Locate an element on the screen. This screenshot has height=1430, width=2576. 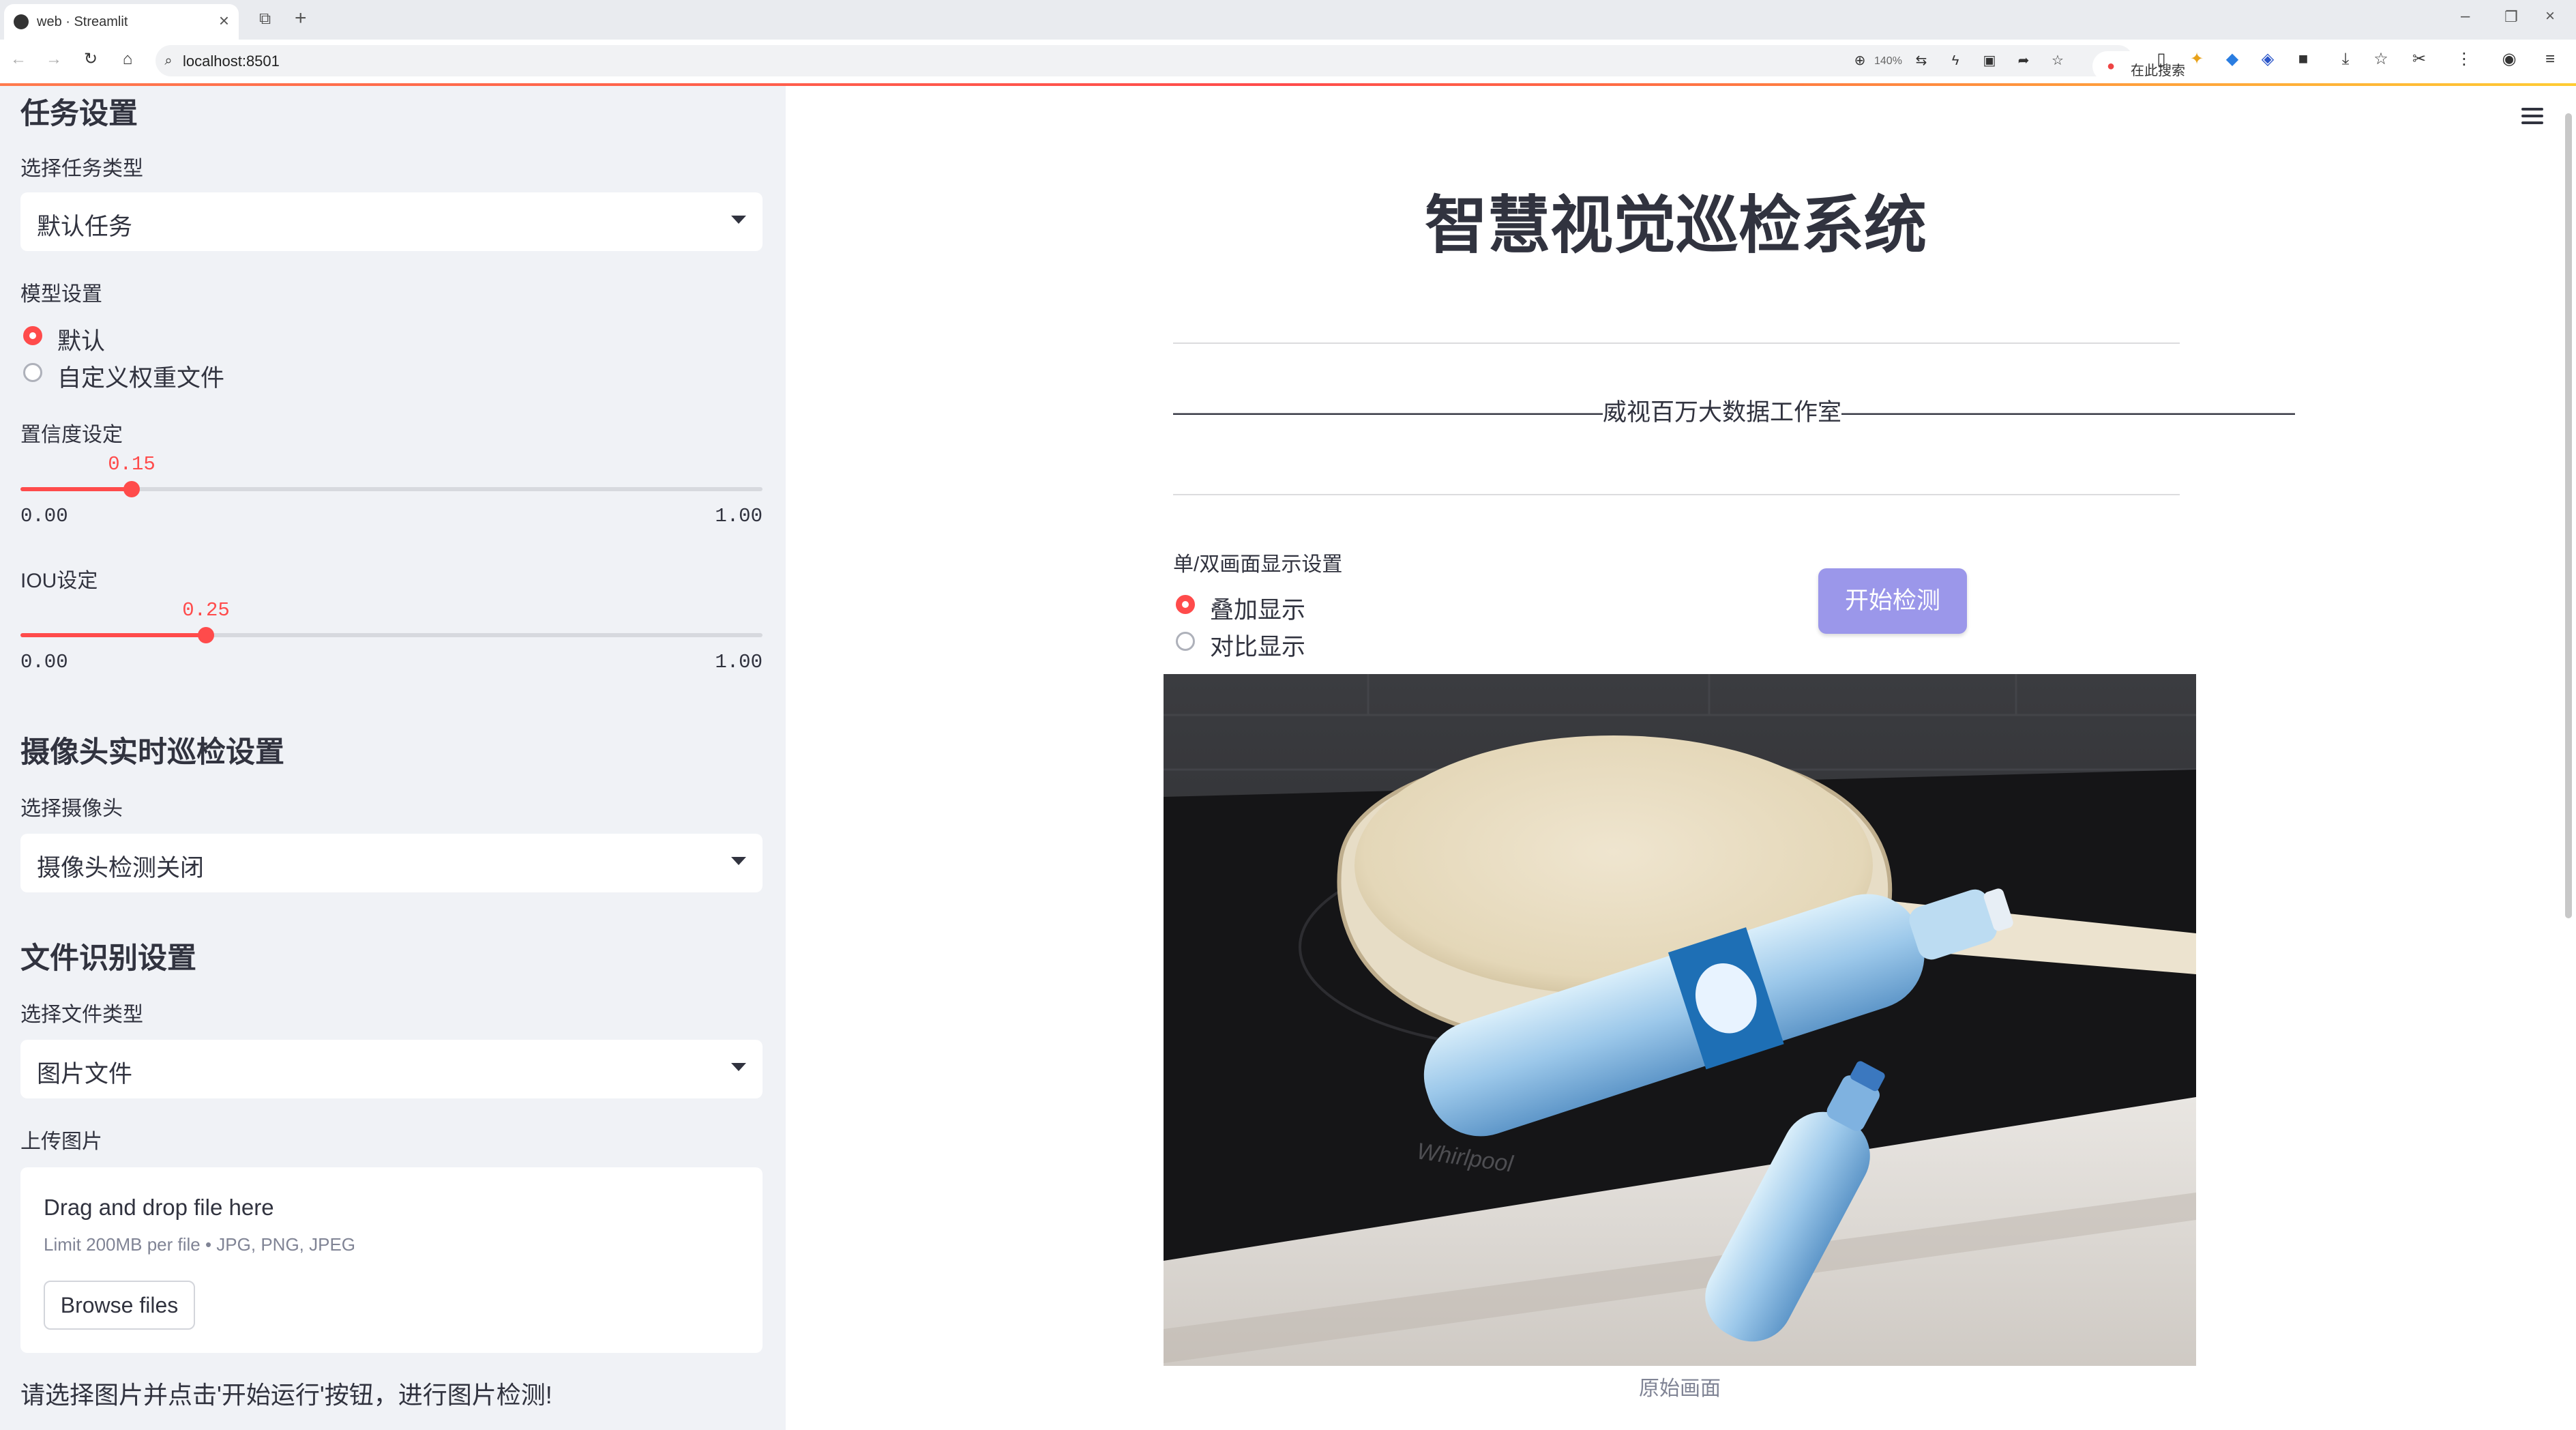
lightning-icon: ϟ is located at coordinates (1955, 61).